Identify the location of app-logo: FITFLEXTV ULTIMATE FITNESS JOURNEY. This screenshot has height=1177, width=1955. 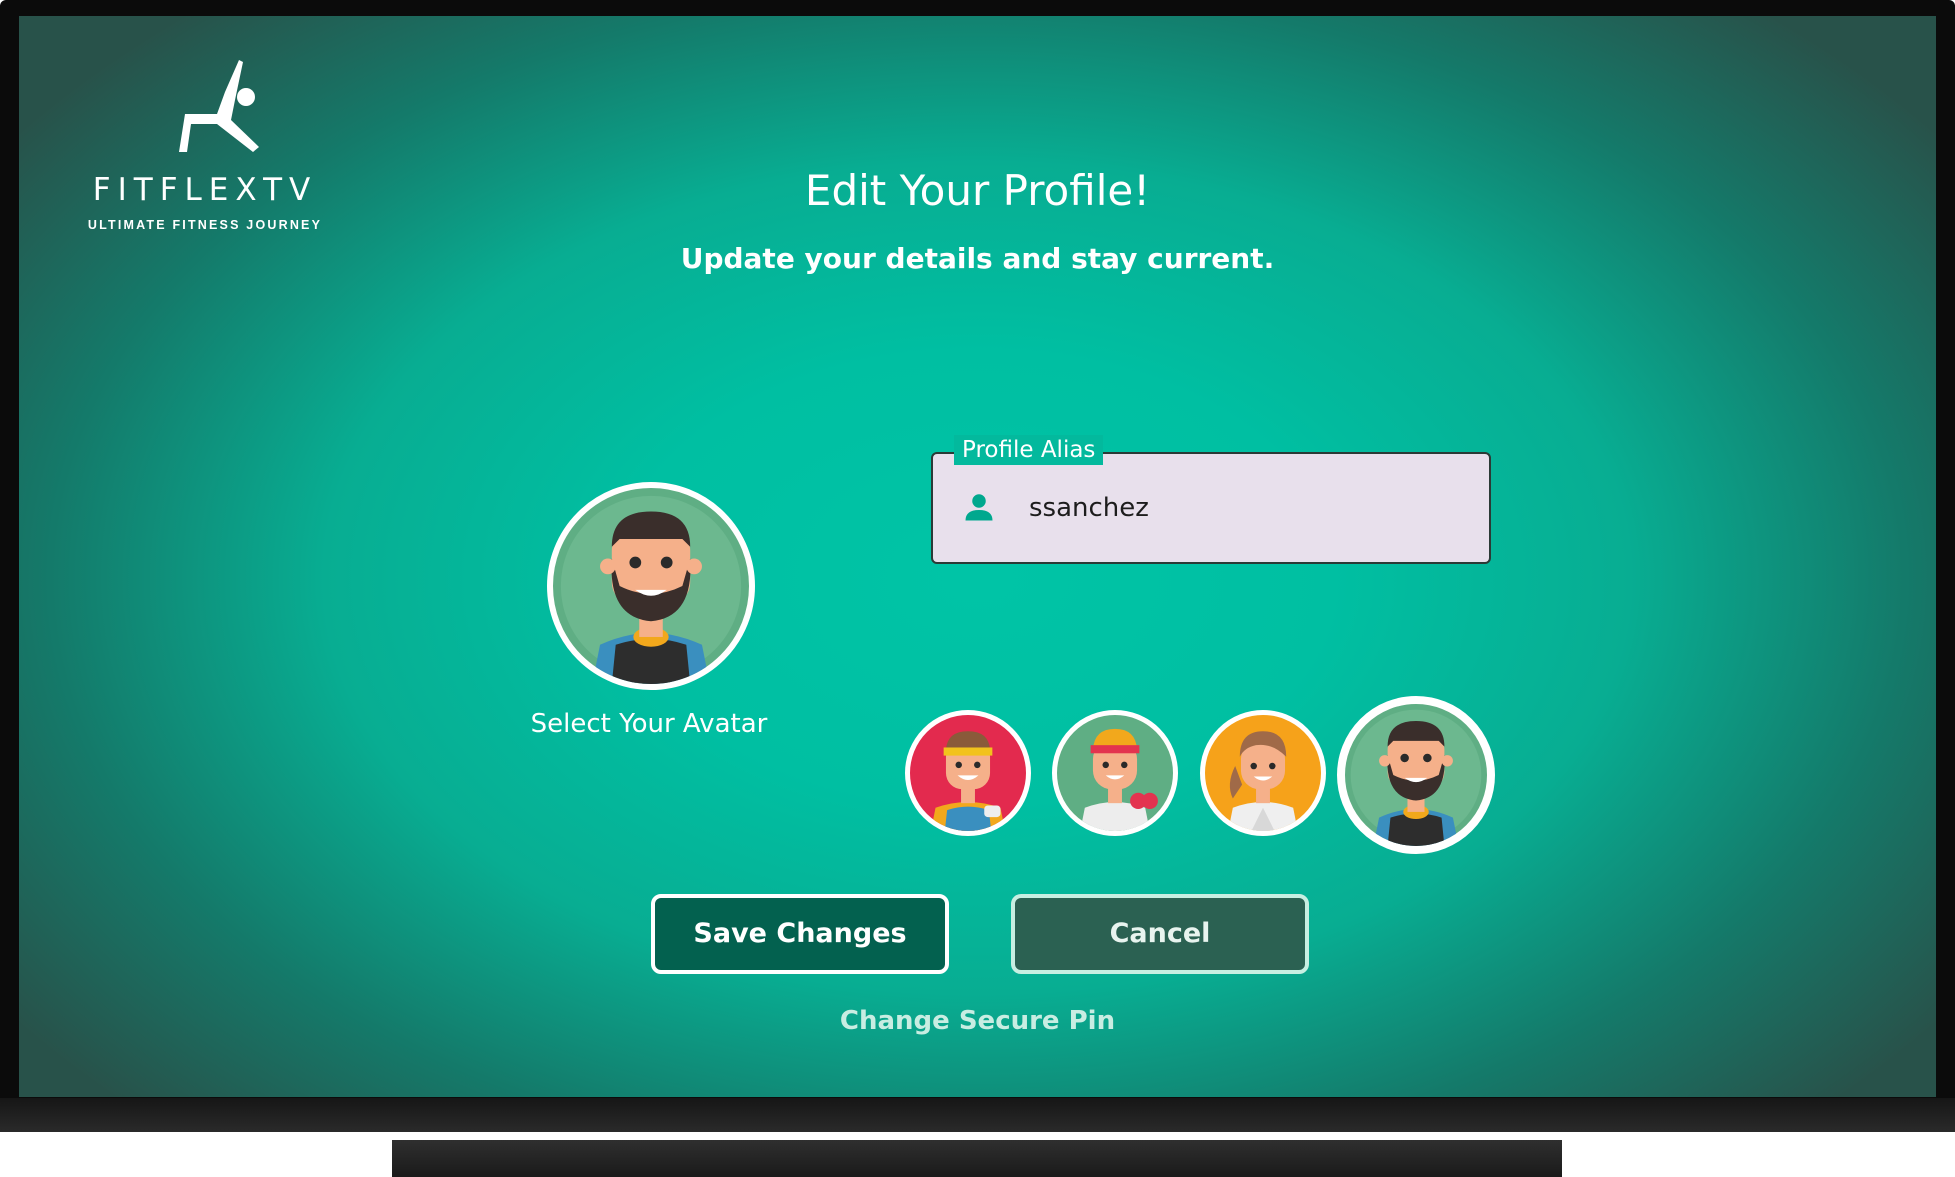
(205, 152).